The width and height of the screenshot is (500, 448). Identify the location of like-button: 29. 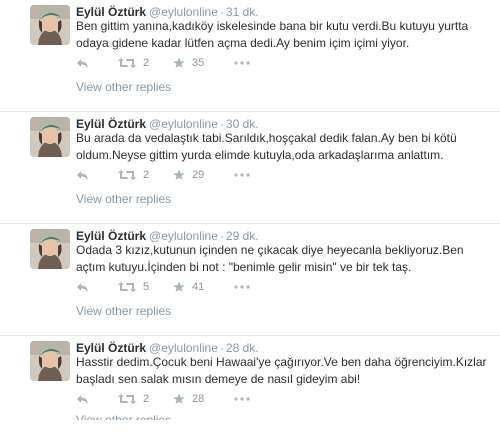
(188, 175).